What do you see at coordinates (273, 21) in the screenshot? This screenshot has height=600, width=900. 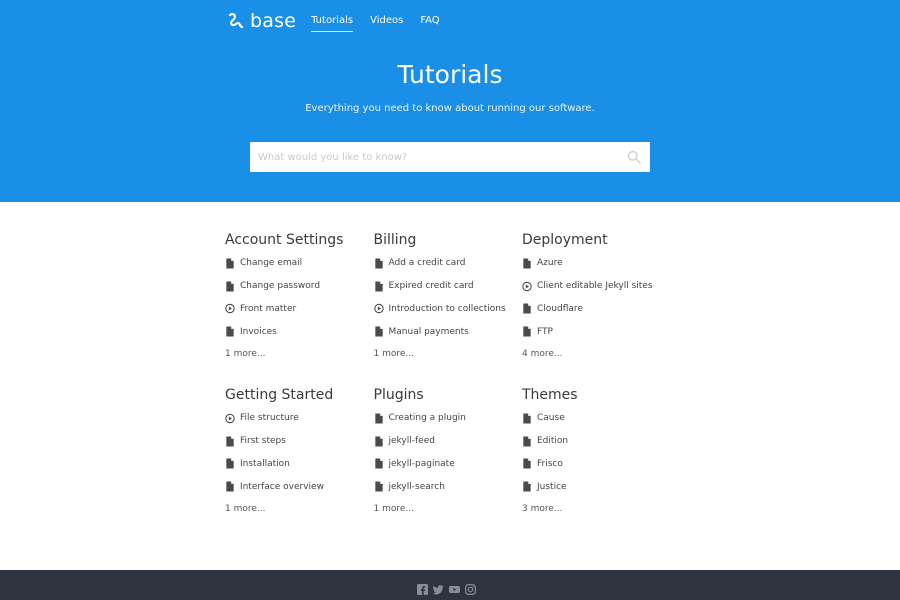 I see `logo-text: base` at bounding box center [273, 21].